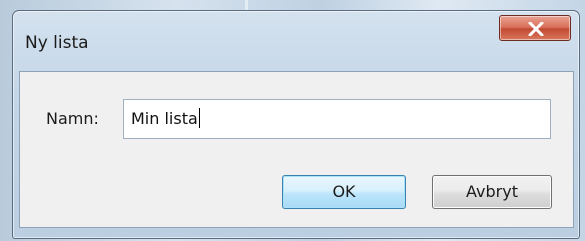  I want to click on text-caret, so click(199, 118).